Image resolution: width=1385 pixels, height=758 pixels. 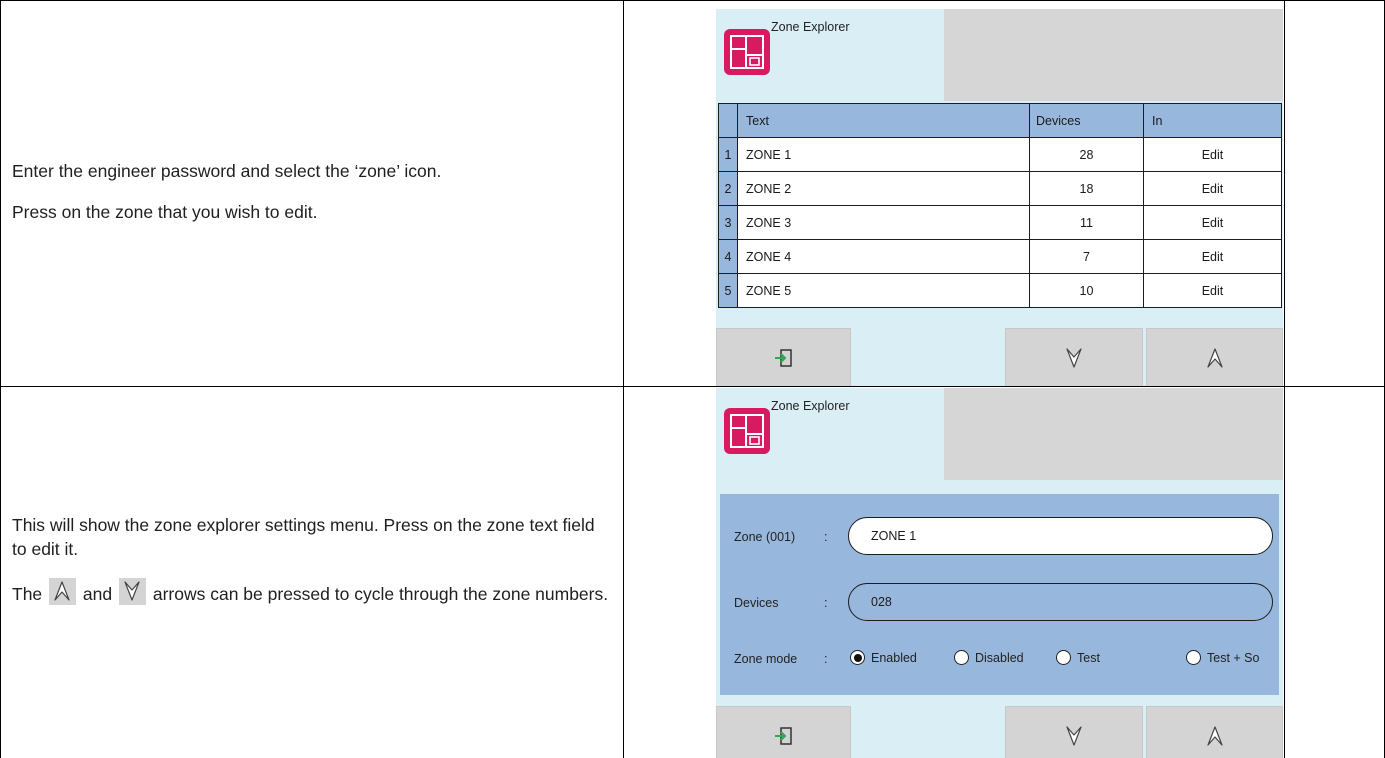 I want to click on mode-enabled-label: Enabled, so click(x=894, y=657).